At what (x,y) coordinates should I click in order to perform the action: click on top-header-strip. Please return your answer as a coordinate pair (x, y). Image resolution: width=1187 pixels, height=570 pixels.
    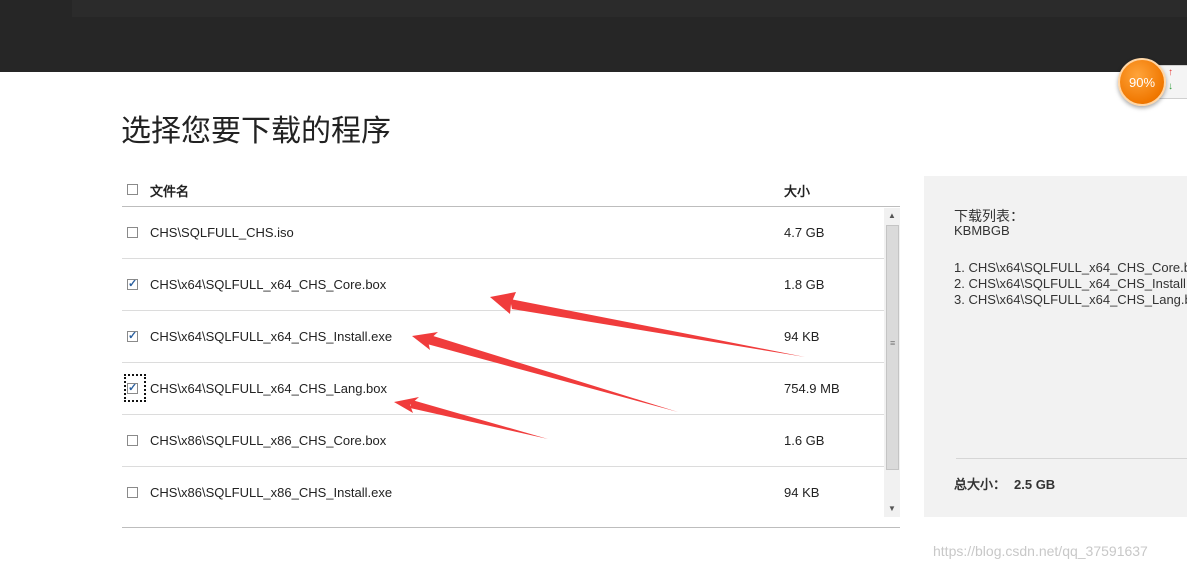
    Looking at the image, I should click on (629, 8).